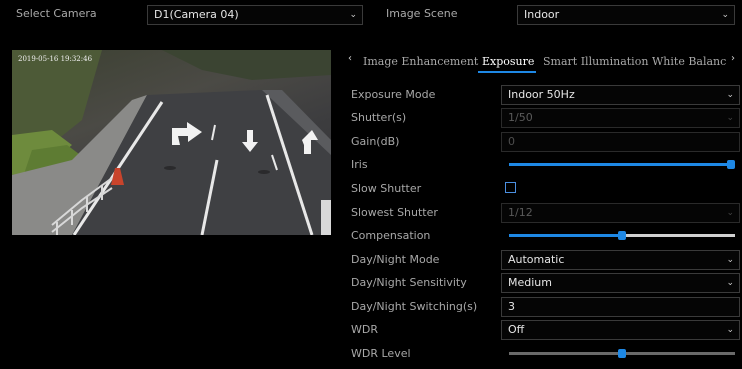 The image size is (742, 369). I want to click on iris-slider-knob, so click(731, 164).